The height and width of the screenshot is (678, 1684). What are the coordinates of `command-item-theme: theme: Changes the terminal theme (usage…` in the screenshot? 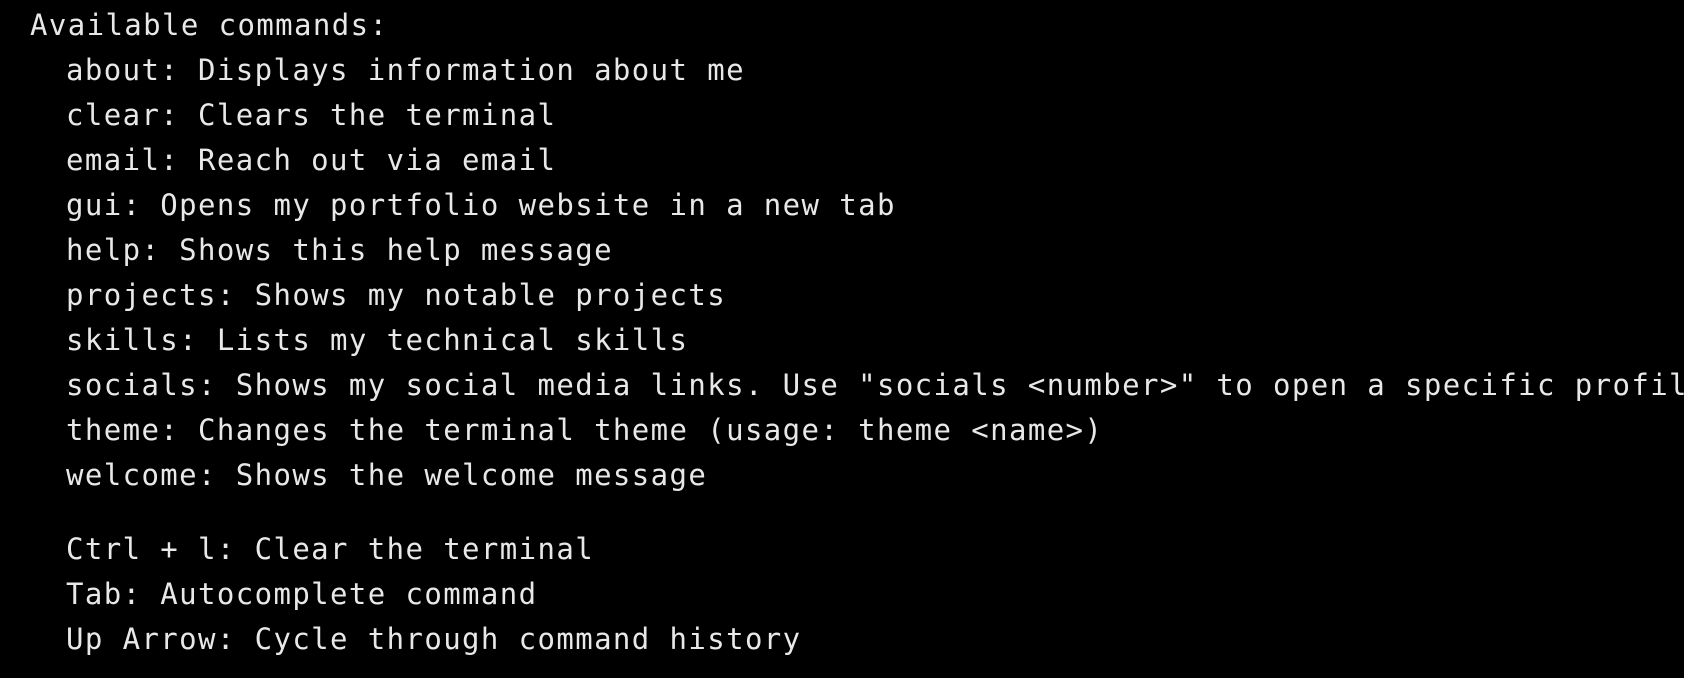 It's located at (585, 430).